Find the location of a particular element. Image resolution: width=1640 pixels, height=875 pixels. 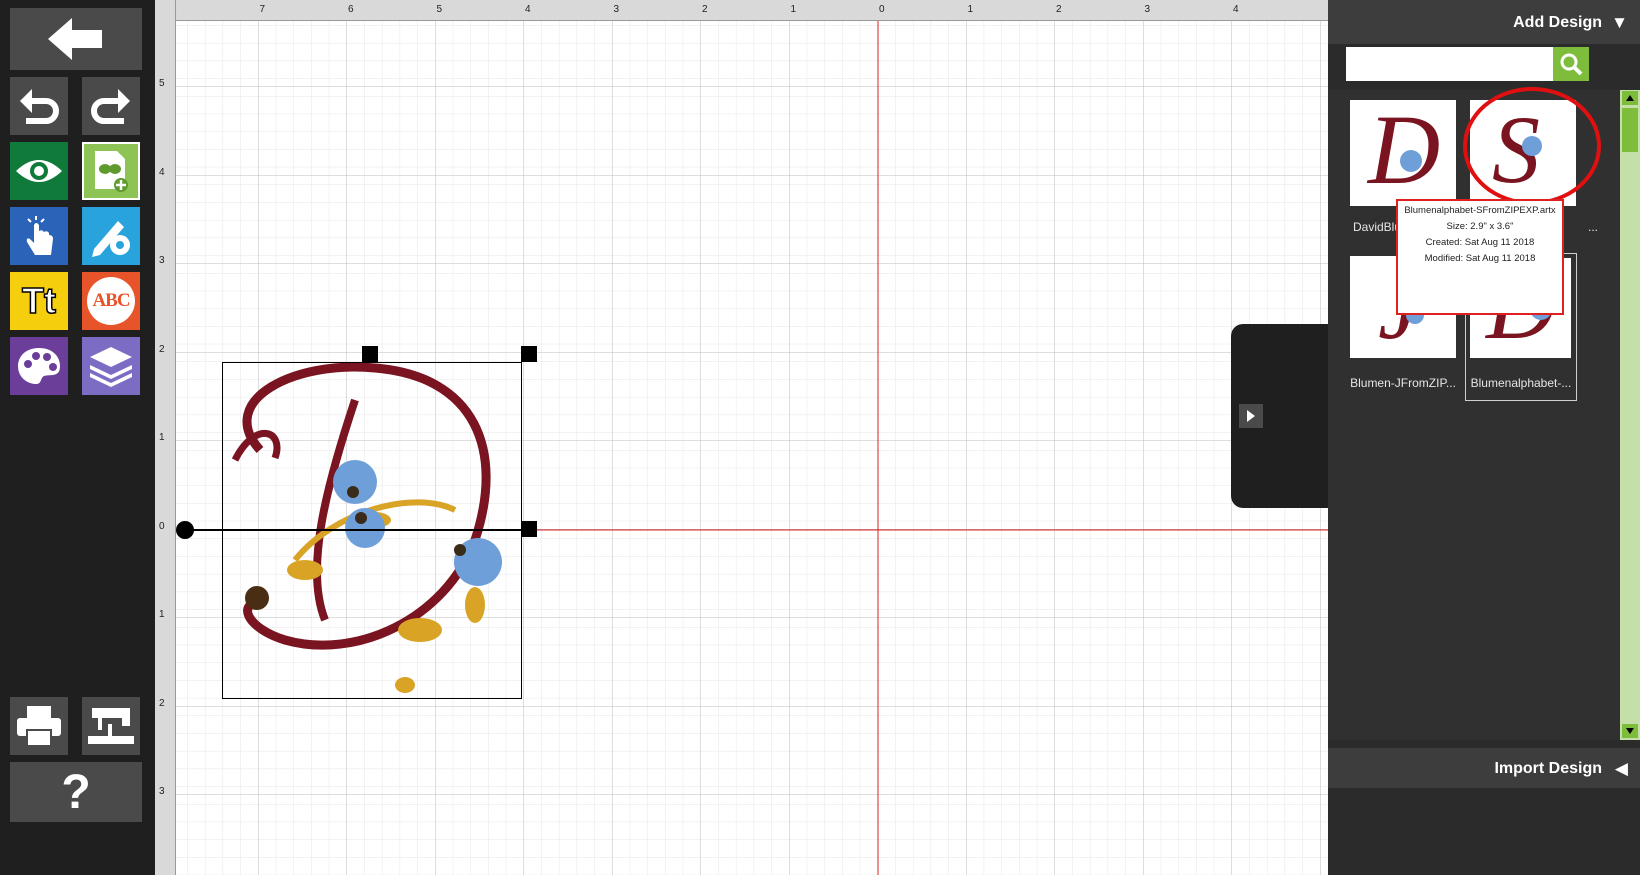

panel-collapse-tab is located at coordinates (1279, 416).